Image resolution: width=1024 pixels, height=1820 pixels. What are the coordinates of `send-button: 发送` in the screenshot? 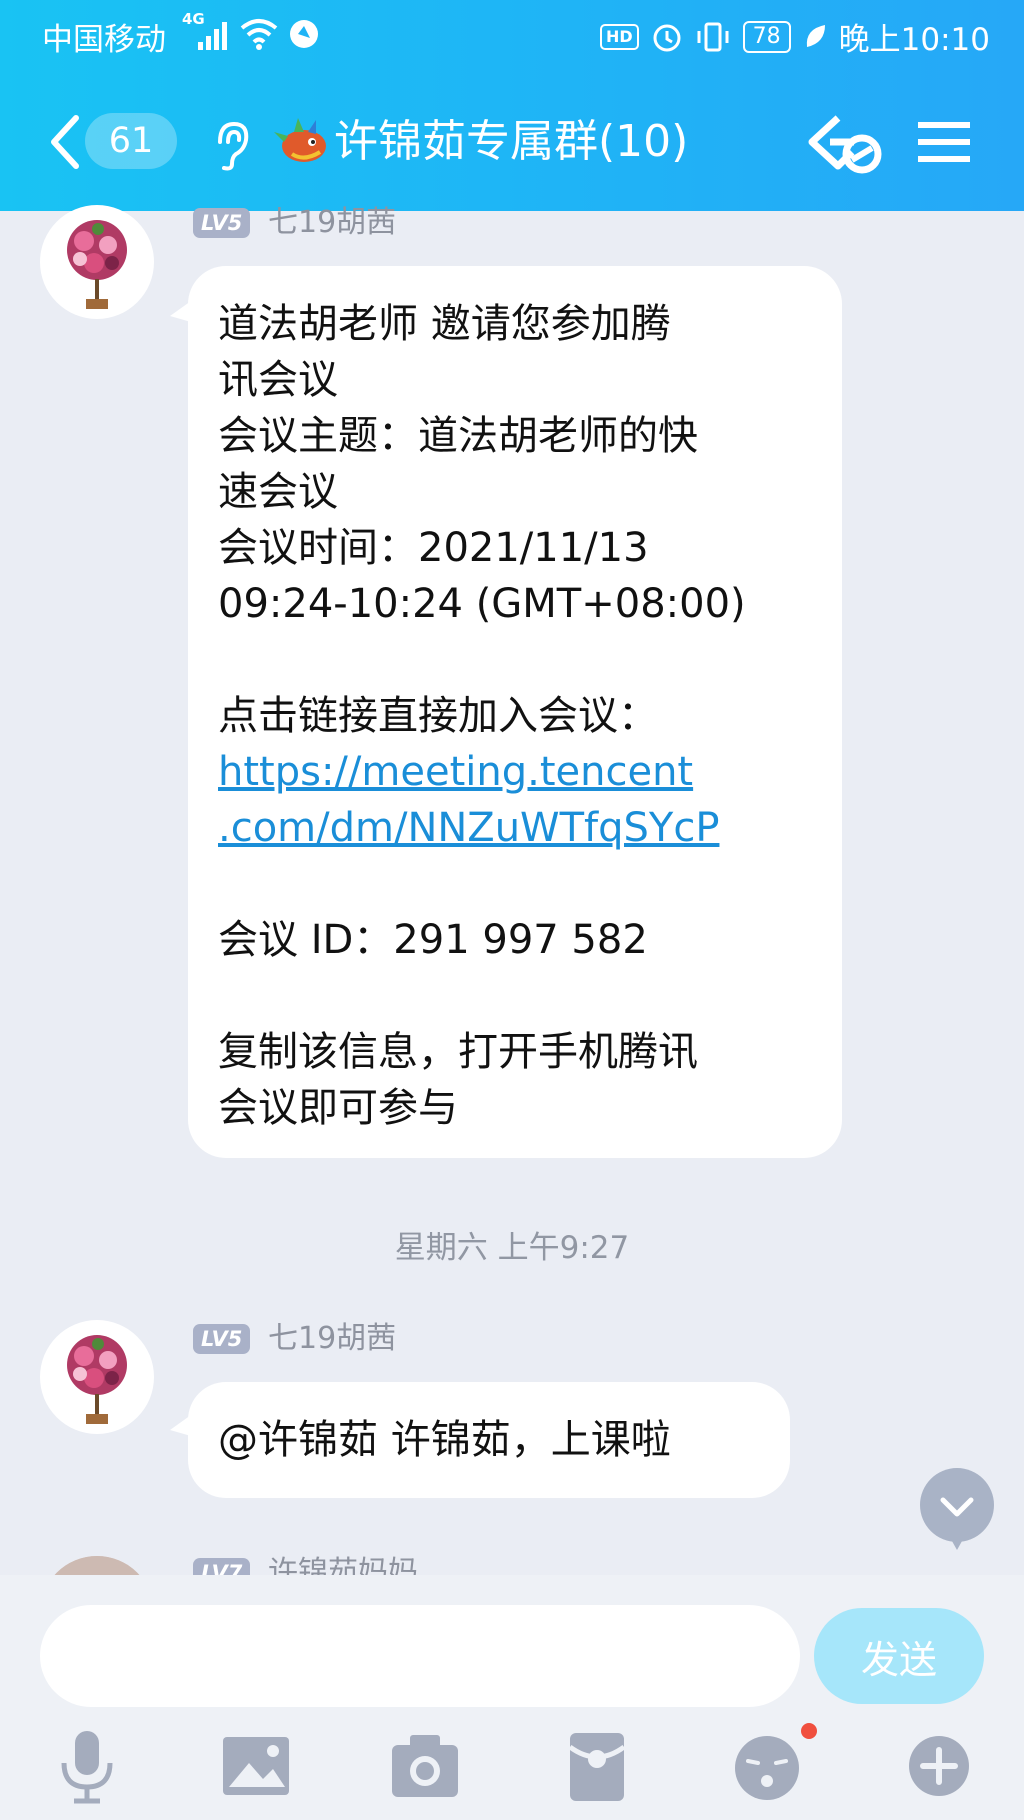 It's located at (899, 1656).